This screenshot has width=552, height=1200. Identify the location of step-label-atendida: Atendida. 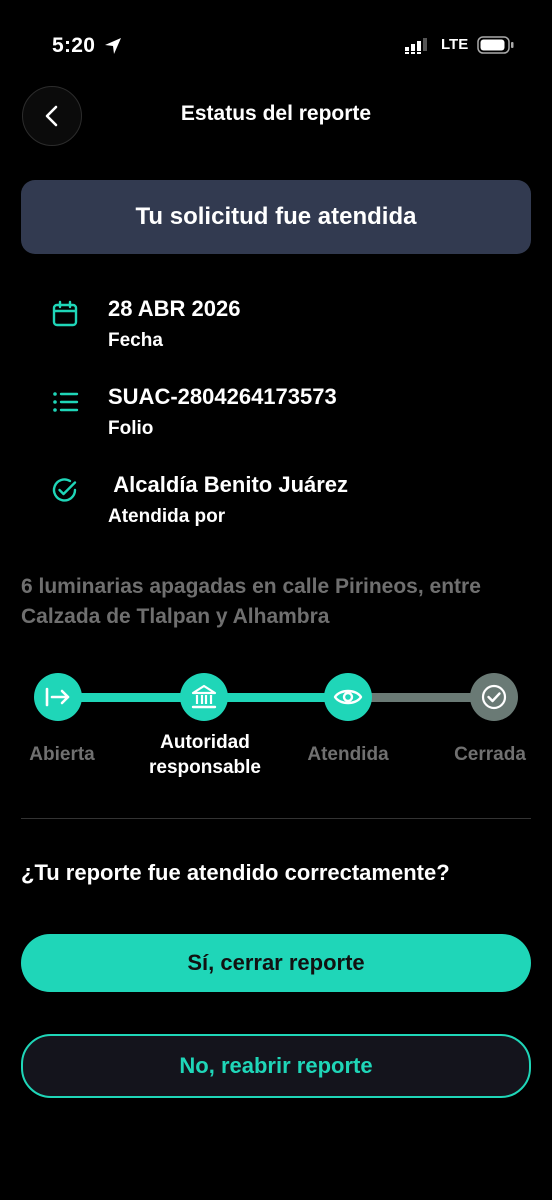
(348, 754).